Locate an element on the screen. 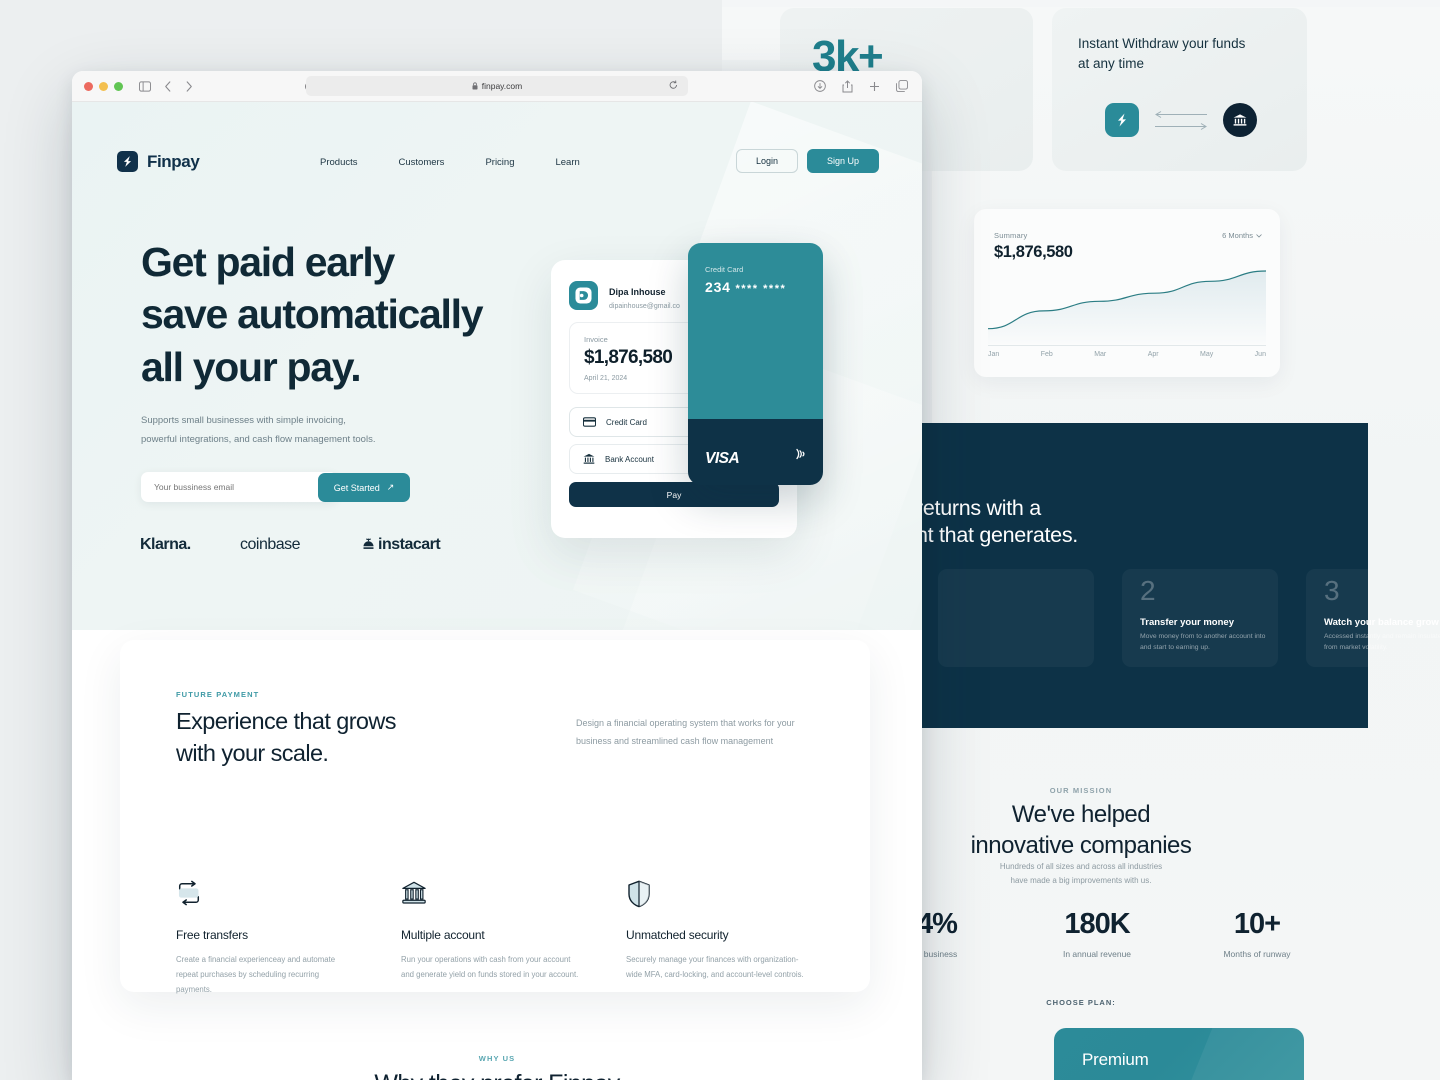 The image size is (1440, 1080). payment-user-row: Dipa Inhouse dipainhouse@gmail.co is located at coordinates (624, 295).